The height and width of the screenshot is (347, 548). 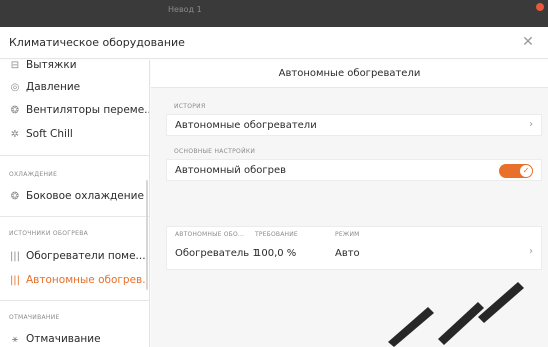 I want to click on table-header: ТРЕБОВАНИЕ, so click(x=276, y=234).